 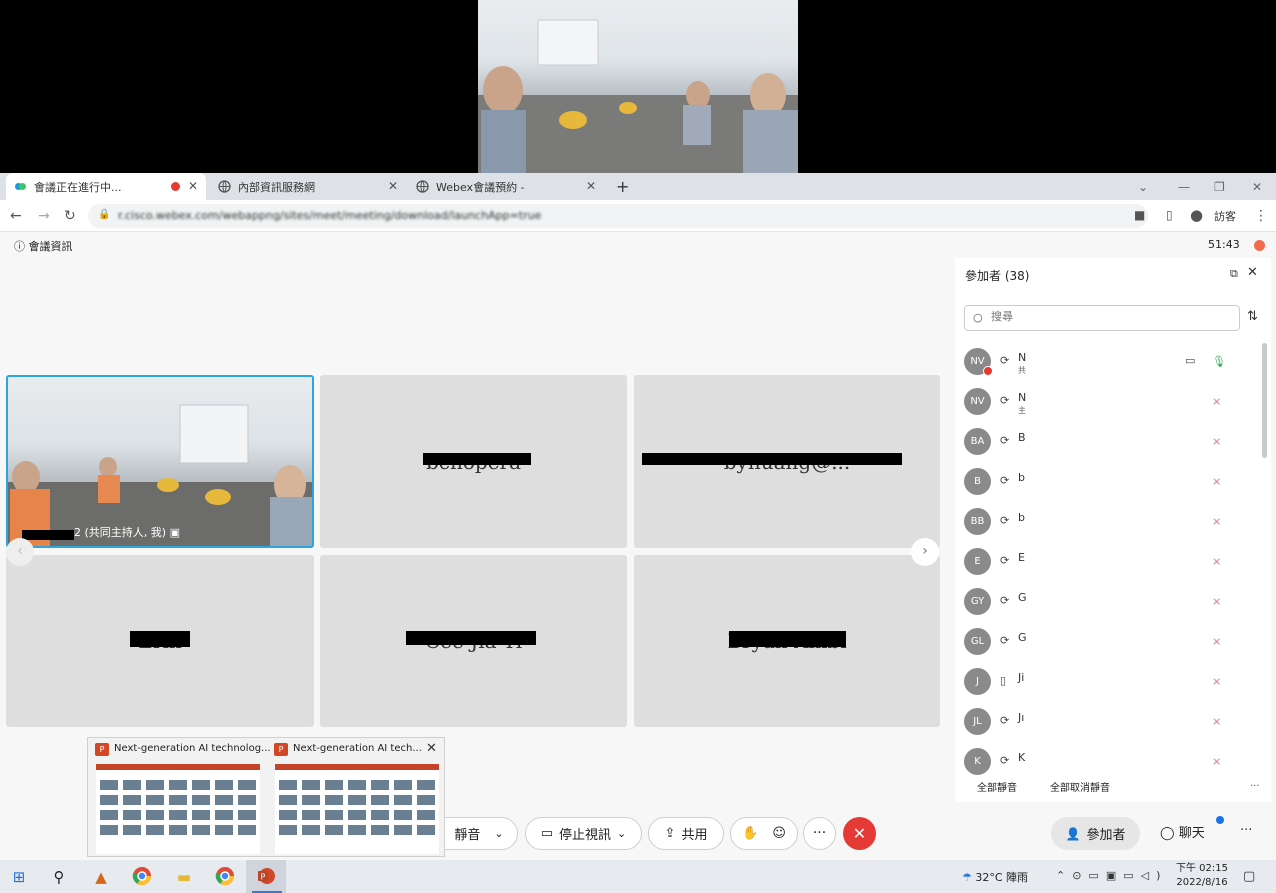 I want to click on avatar: B, so click(x=977, y=481).